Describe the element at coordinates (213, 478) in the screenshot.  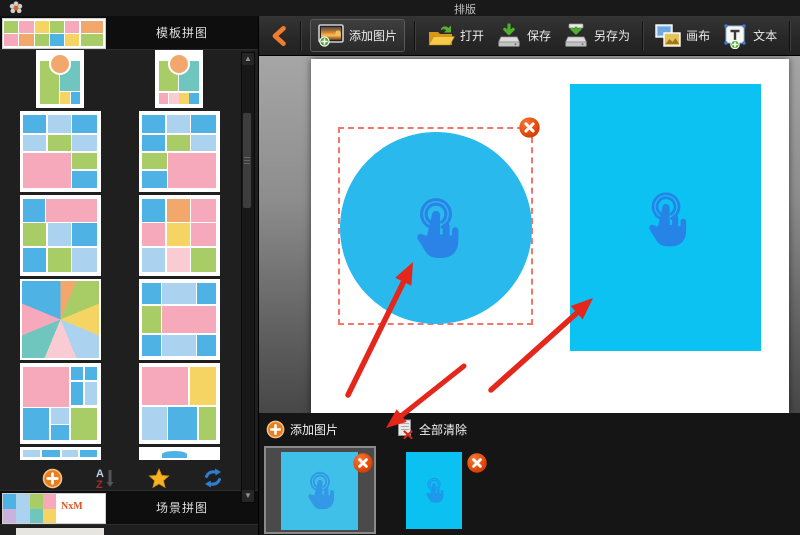
I see `refresh-button` at that location.